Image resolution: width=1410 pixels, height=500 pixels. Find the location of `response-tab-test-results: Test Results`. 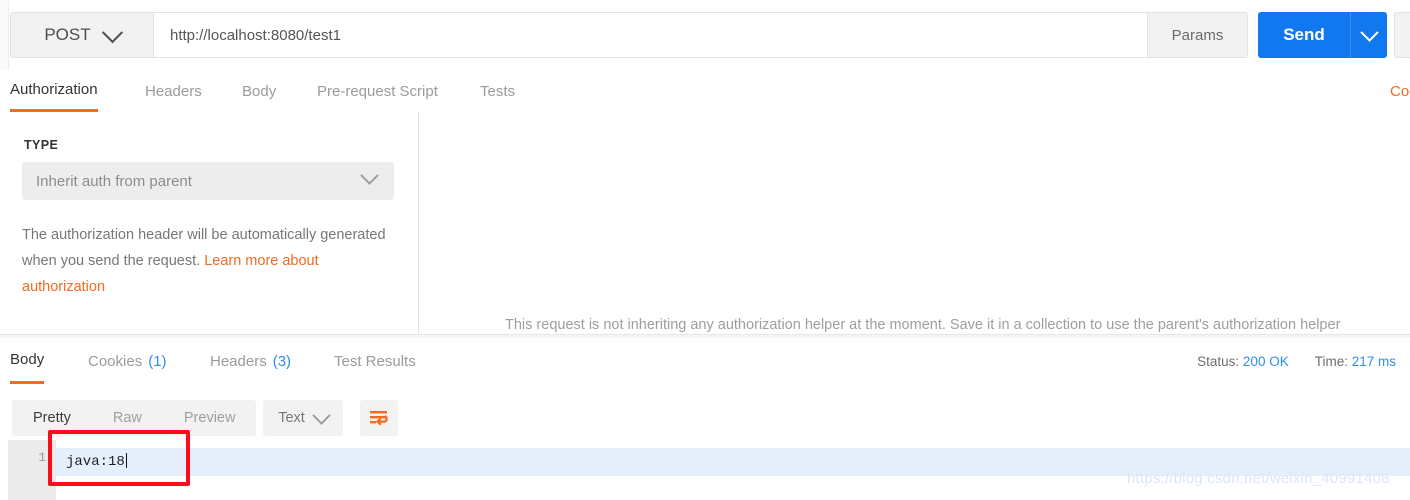

response-tab-test-results: Test Results is located at coordinates (375, 361).